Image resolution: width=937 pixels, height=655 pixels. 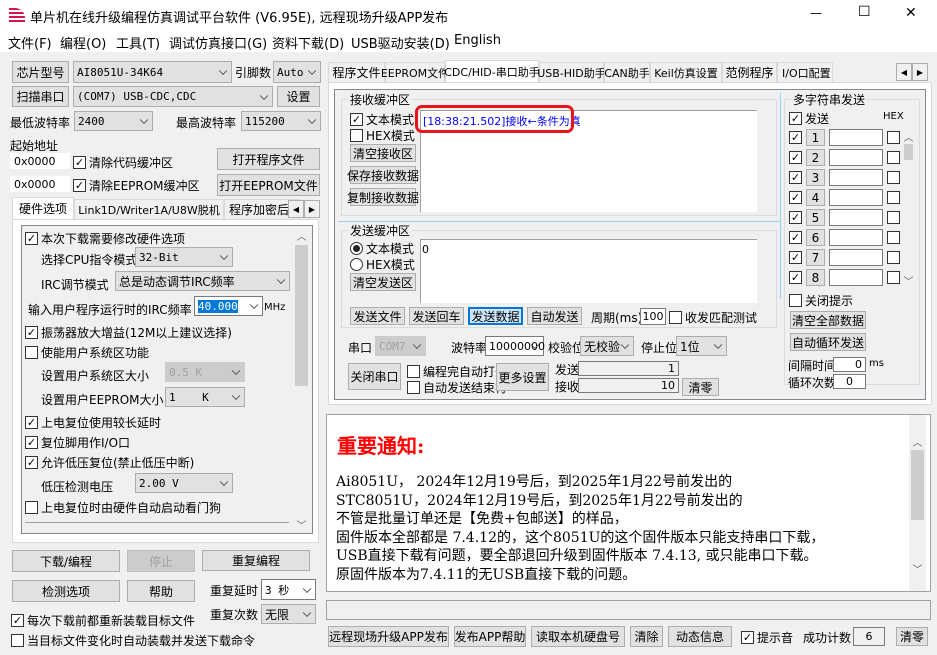 I want to click on send-file-button: 发送文件, so click(x=377, y=316).